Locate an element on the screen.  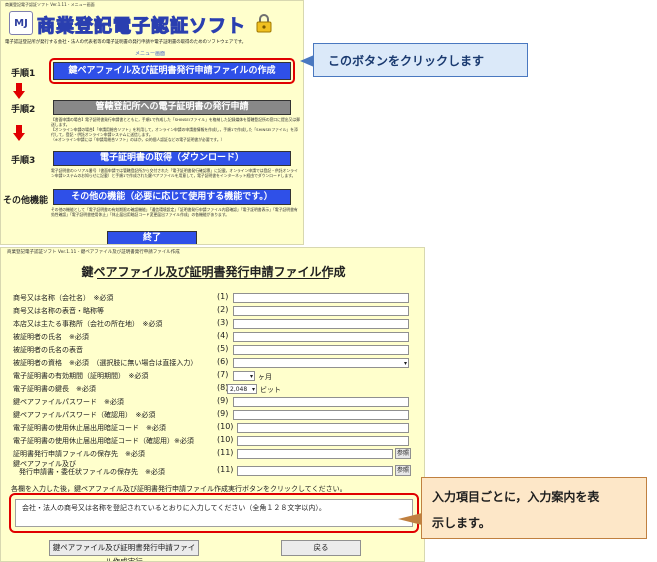
title-underline is located at coordinates (213, 278).